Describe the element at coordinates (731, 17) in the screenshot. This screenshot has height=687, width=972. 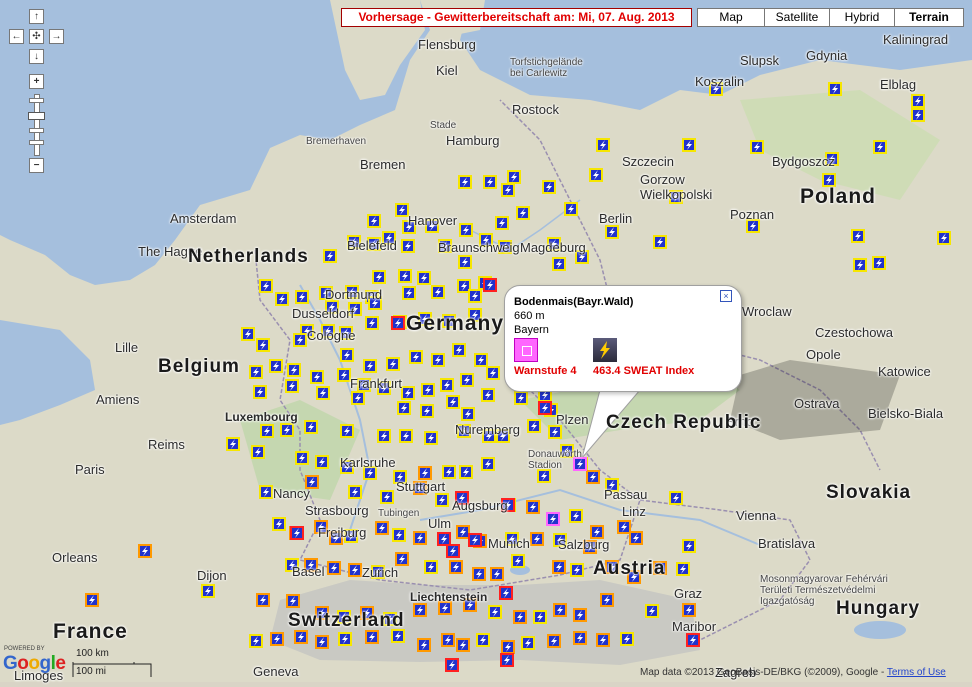
I see `map-type-map: Map` at that location.